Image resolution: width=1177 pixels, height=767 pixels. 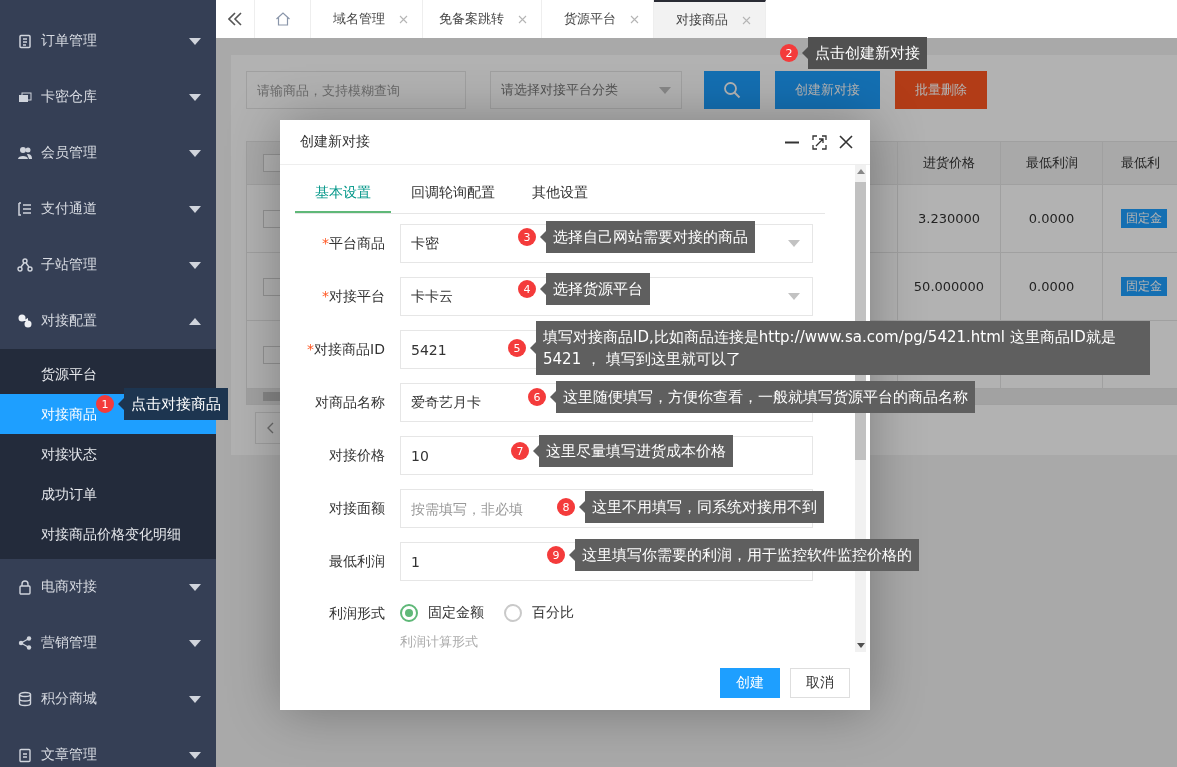 I want to click on field-label: 对接价格, so click(x=357, y=454).